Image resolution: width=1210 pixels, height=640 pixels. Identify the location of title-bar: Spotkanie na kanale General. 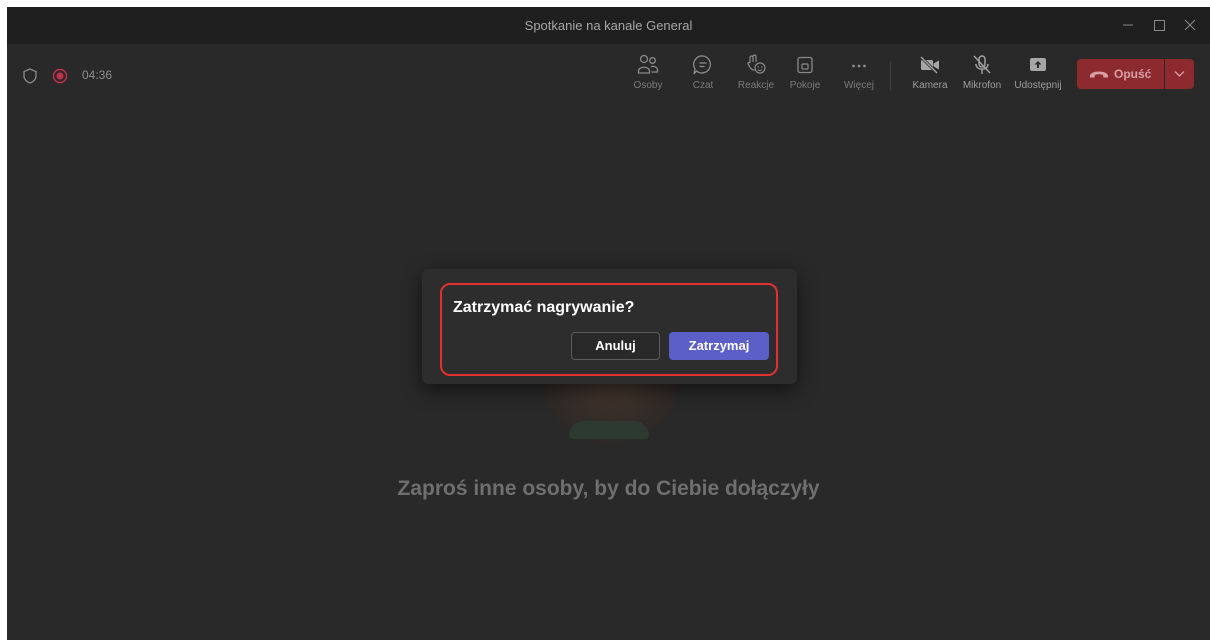
(608, 25).